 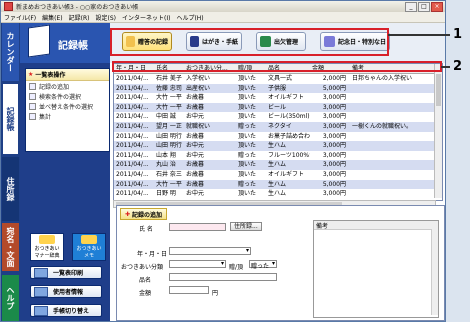 I want to click on menu-internet: インターネット(I), so click(x=146, y=17).